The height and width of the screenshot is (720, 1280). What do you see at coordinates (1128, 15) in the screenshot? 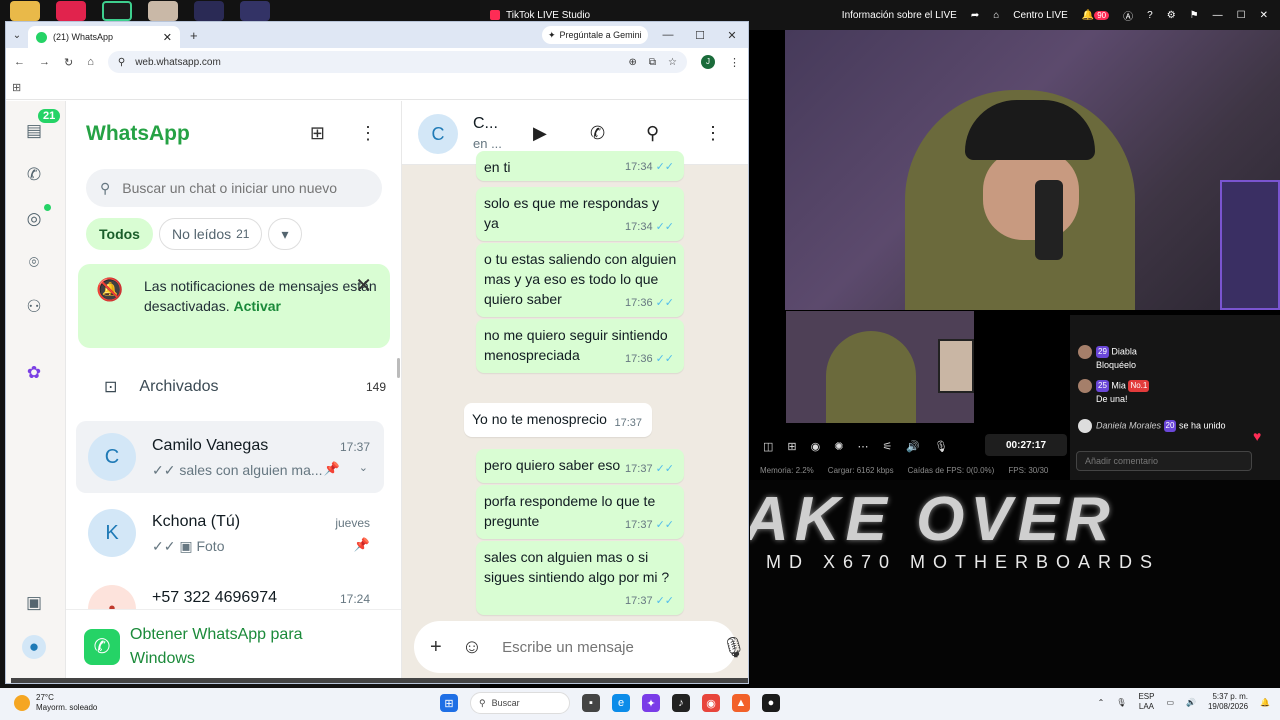
I see `ai-icon: Ⓐ` at bounding box center [1128, 15].